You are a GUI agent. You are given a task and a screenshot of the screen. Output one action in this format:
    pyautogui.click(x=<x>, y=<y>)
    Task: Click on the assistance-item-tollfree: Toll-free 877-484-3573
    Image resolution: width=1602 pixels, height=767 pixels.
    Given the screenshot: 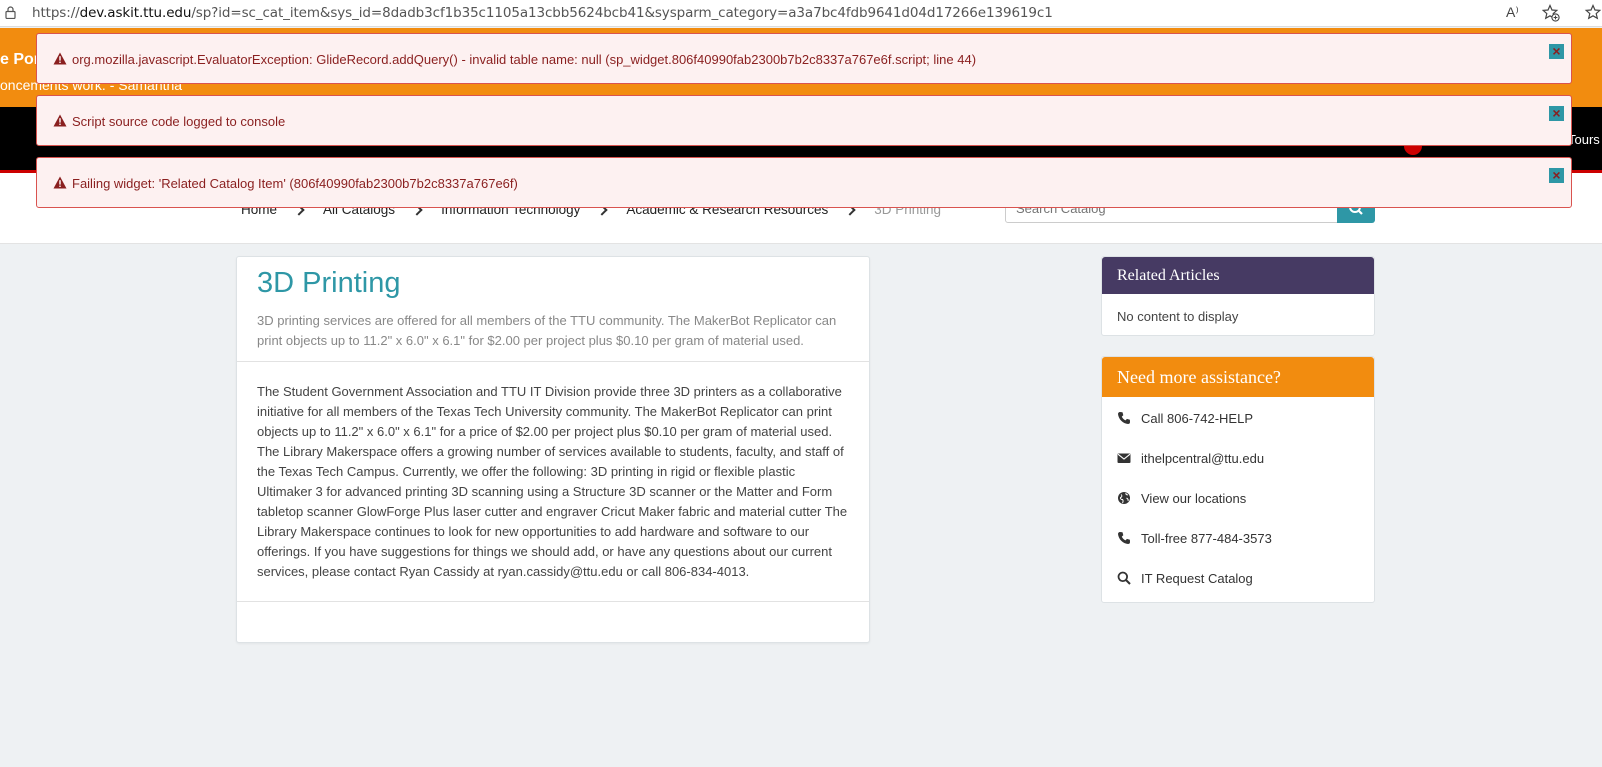 What is the action you would take?
    pyautogui.click(x=1194, y=538)
    